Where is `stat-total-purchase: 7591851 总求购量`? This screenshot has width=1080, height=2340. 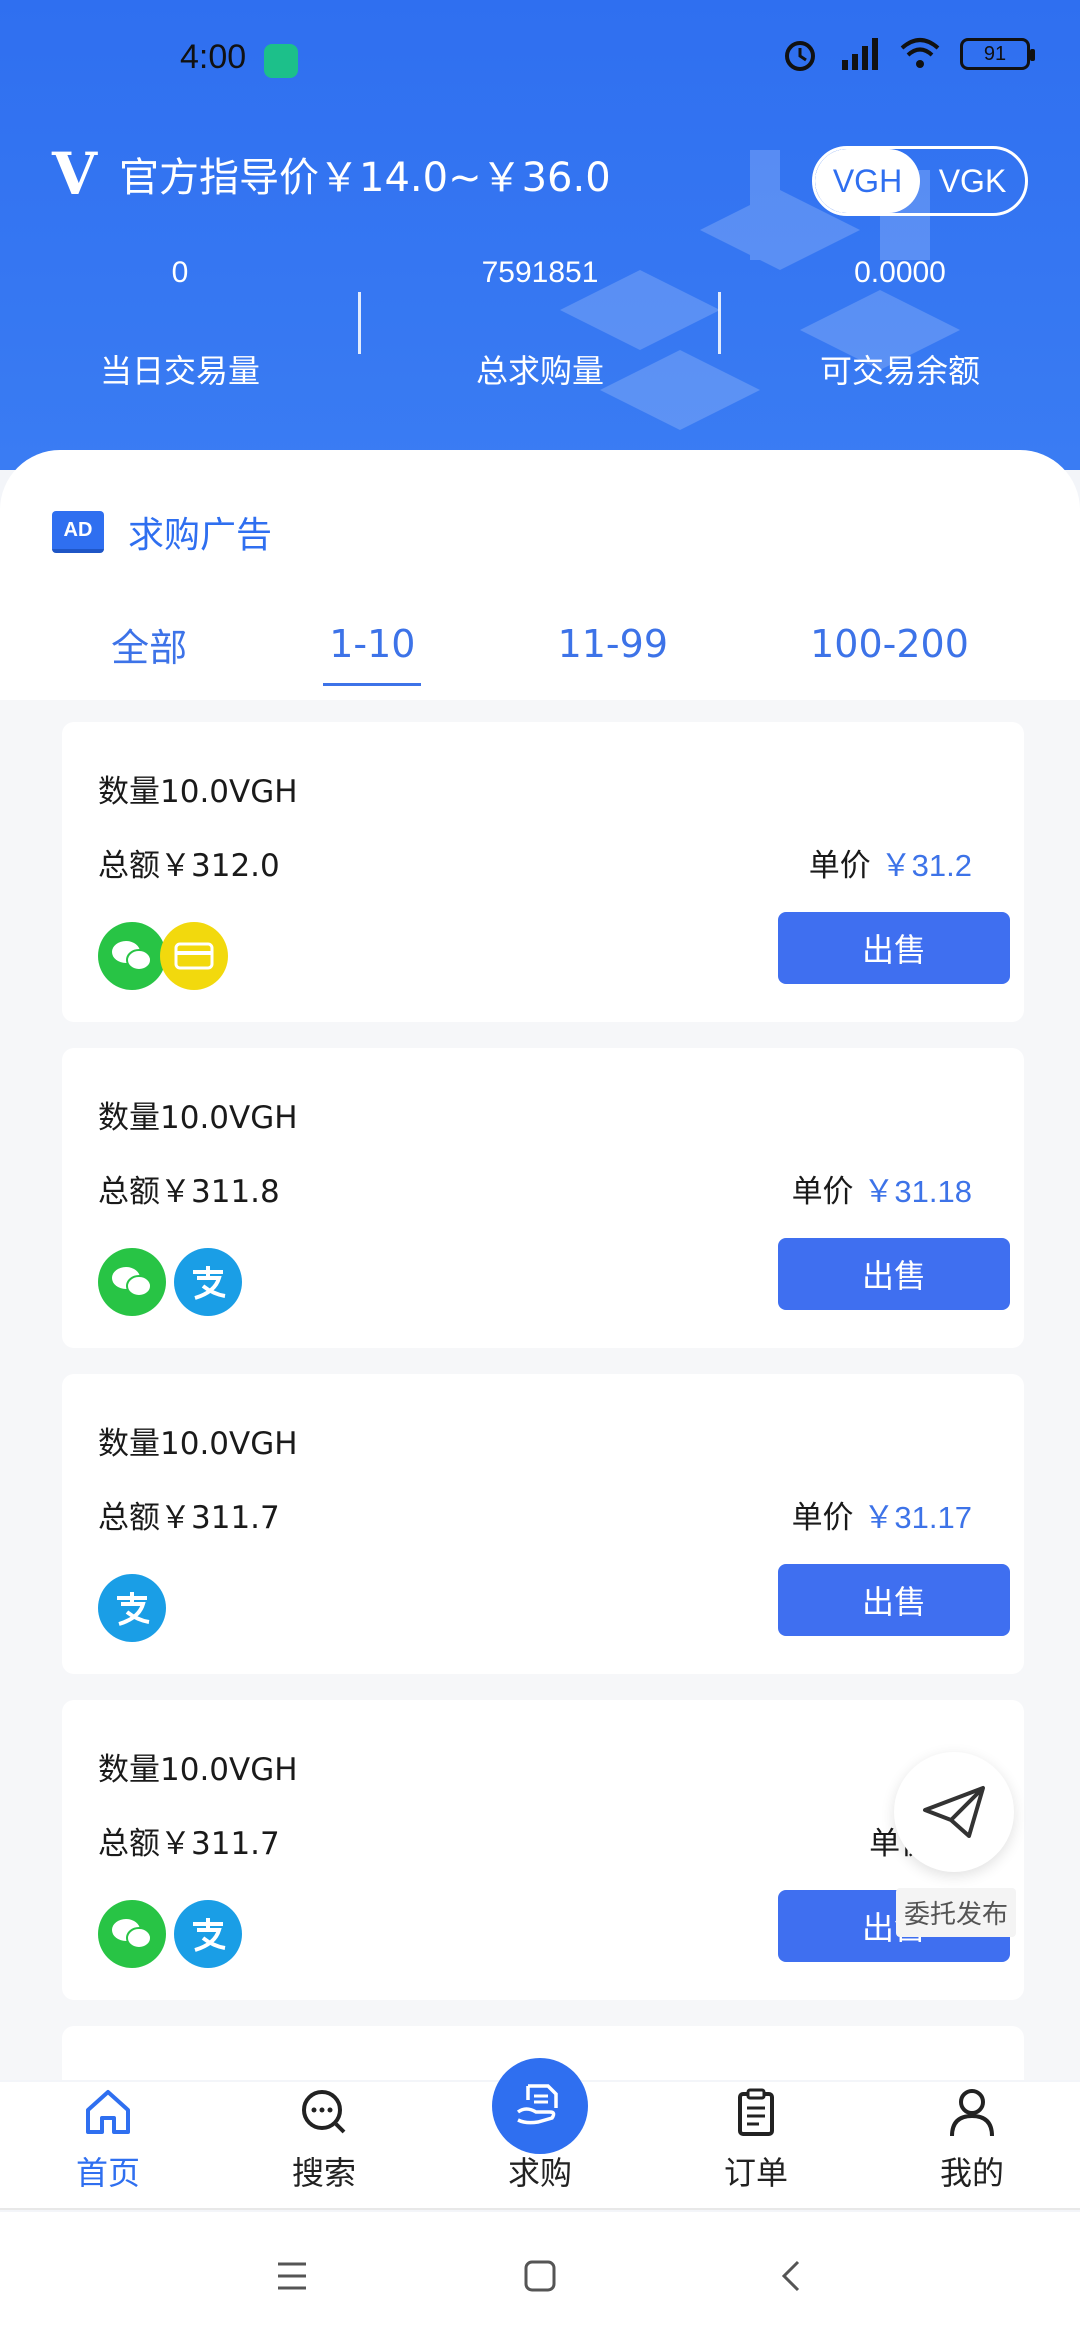
stat-total-purchase: 7591851 总求购量 is located at coordinates (539, 323).